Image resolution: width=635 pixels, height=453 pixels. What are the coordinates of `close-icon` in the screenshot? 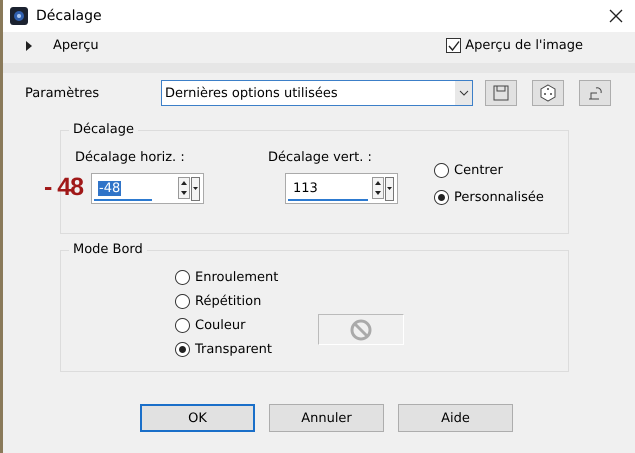 It's located at (616, 16).